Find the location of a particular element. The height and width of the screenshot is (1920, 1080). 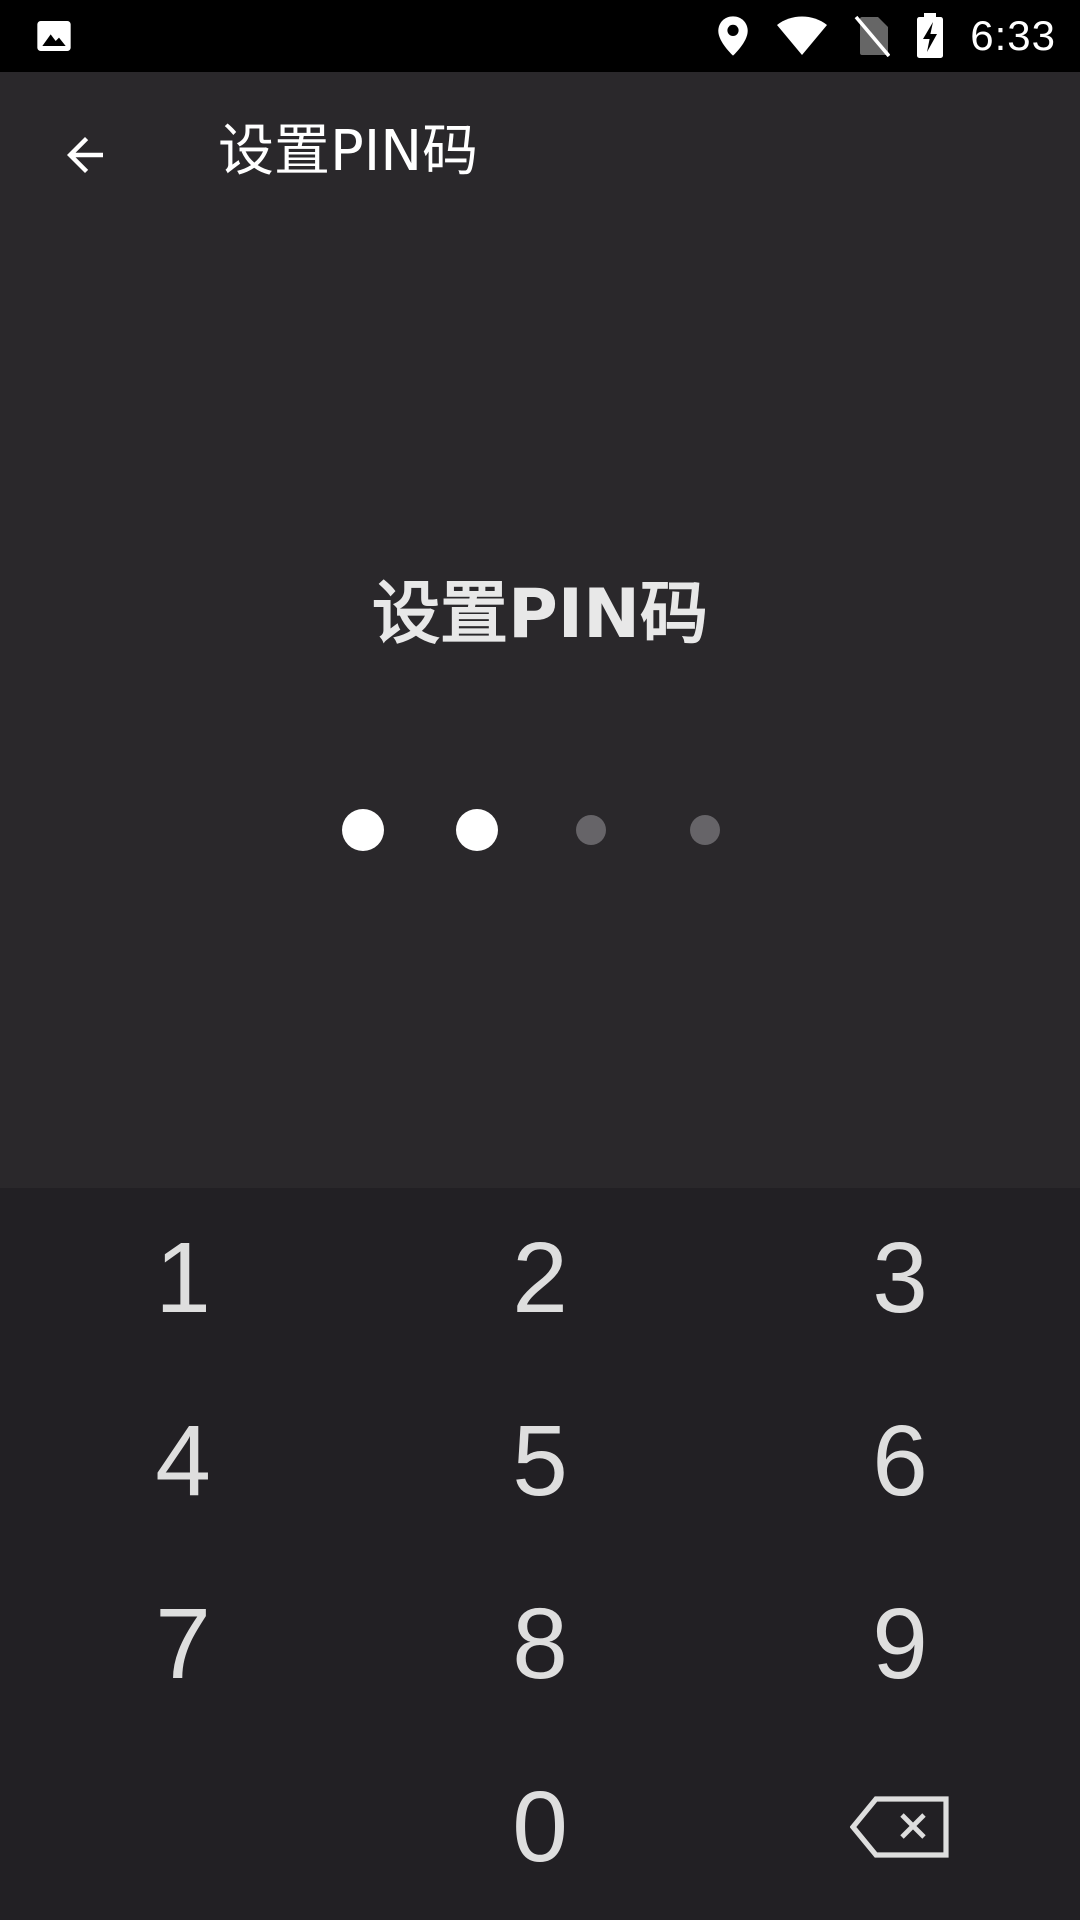

key-1: 1 is located at coordinates (183, 1278).